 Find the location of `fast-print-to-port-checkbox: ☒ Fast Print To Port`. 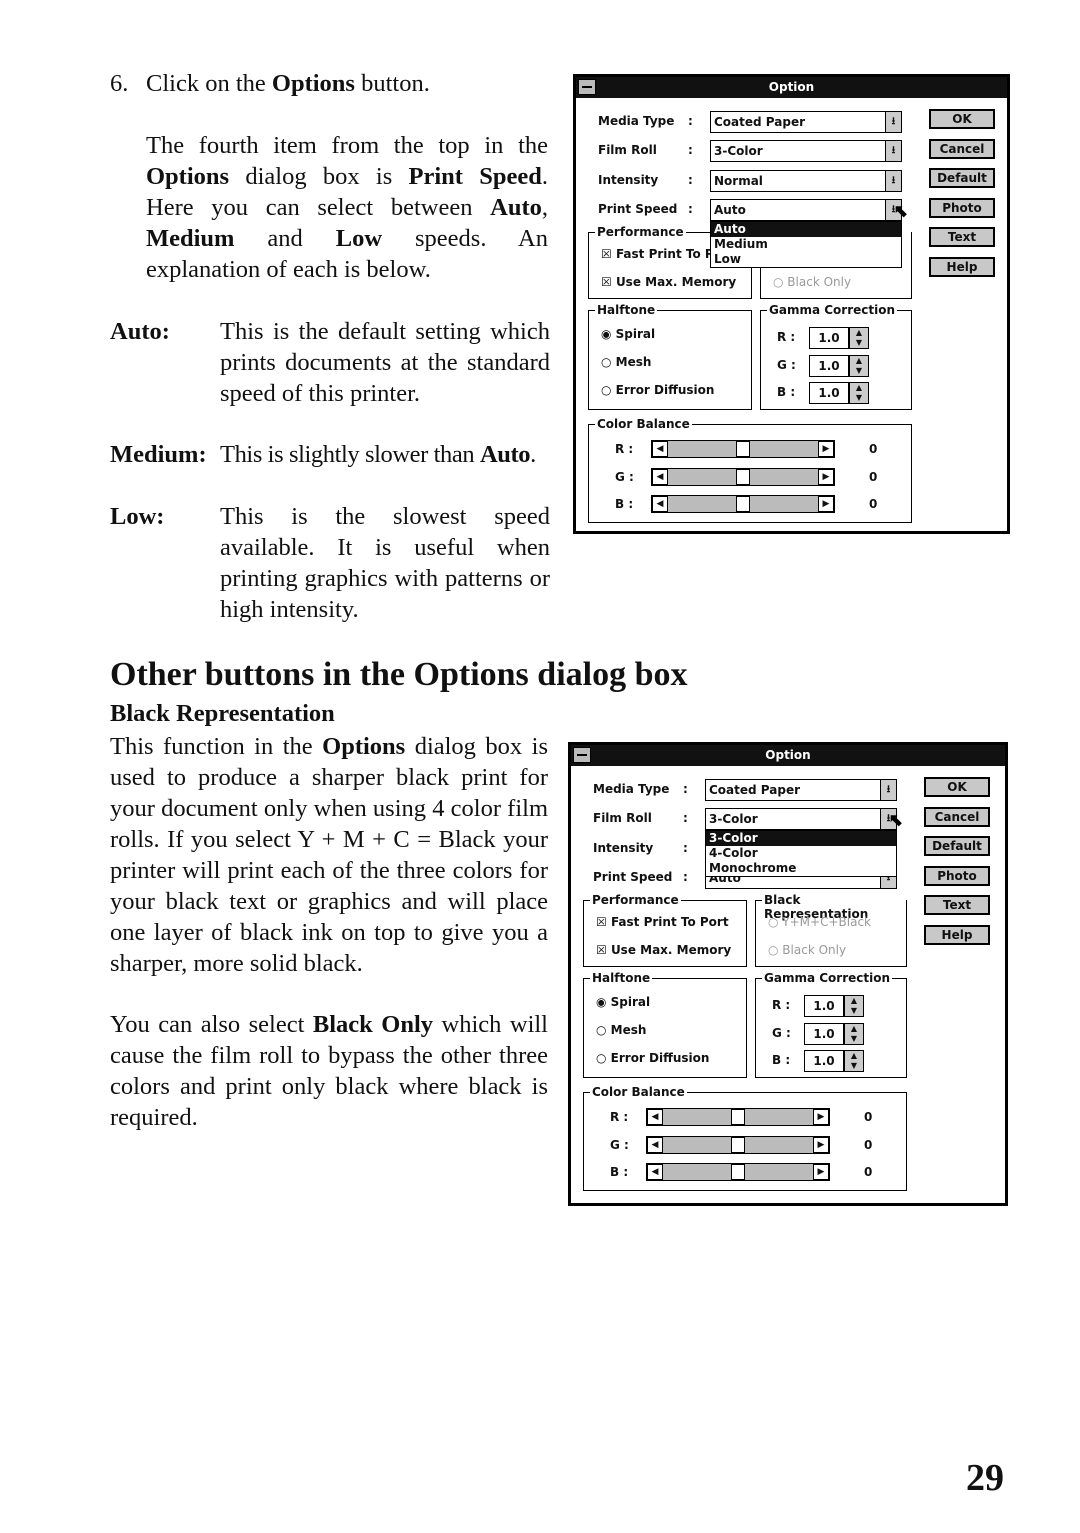

fast-print-to-port-checkbox: ☒ Fast Print To Port is located at coordinates (662, 922).